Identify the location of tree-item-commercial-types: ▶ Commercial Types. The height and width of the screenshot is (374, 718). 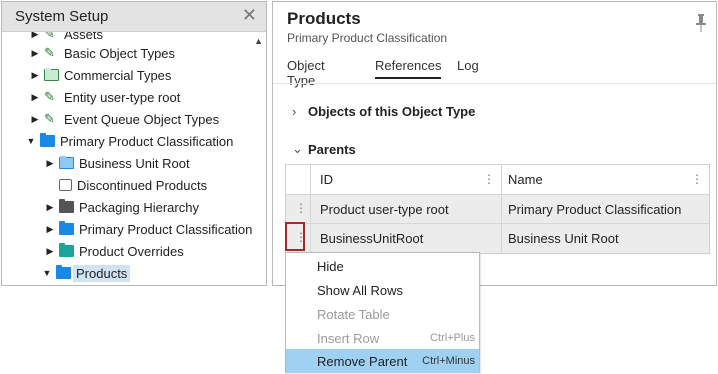
(100, 75).